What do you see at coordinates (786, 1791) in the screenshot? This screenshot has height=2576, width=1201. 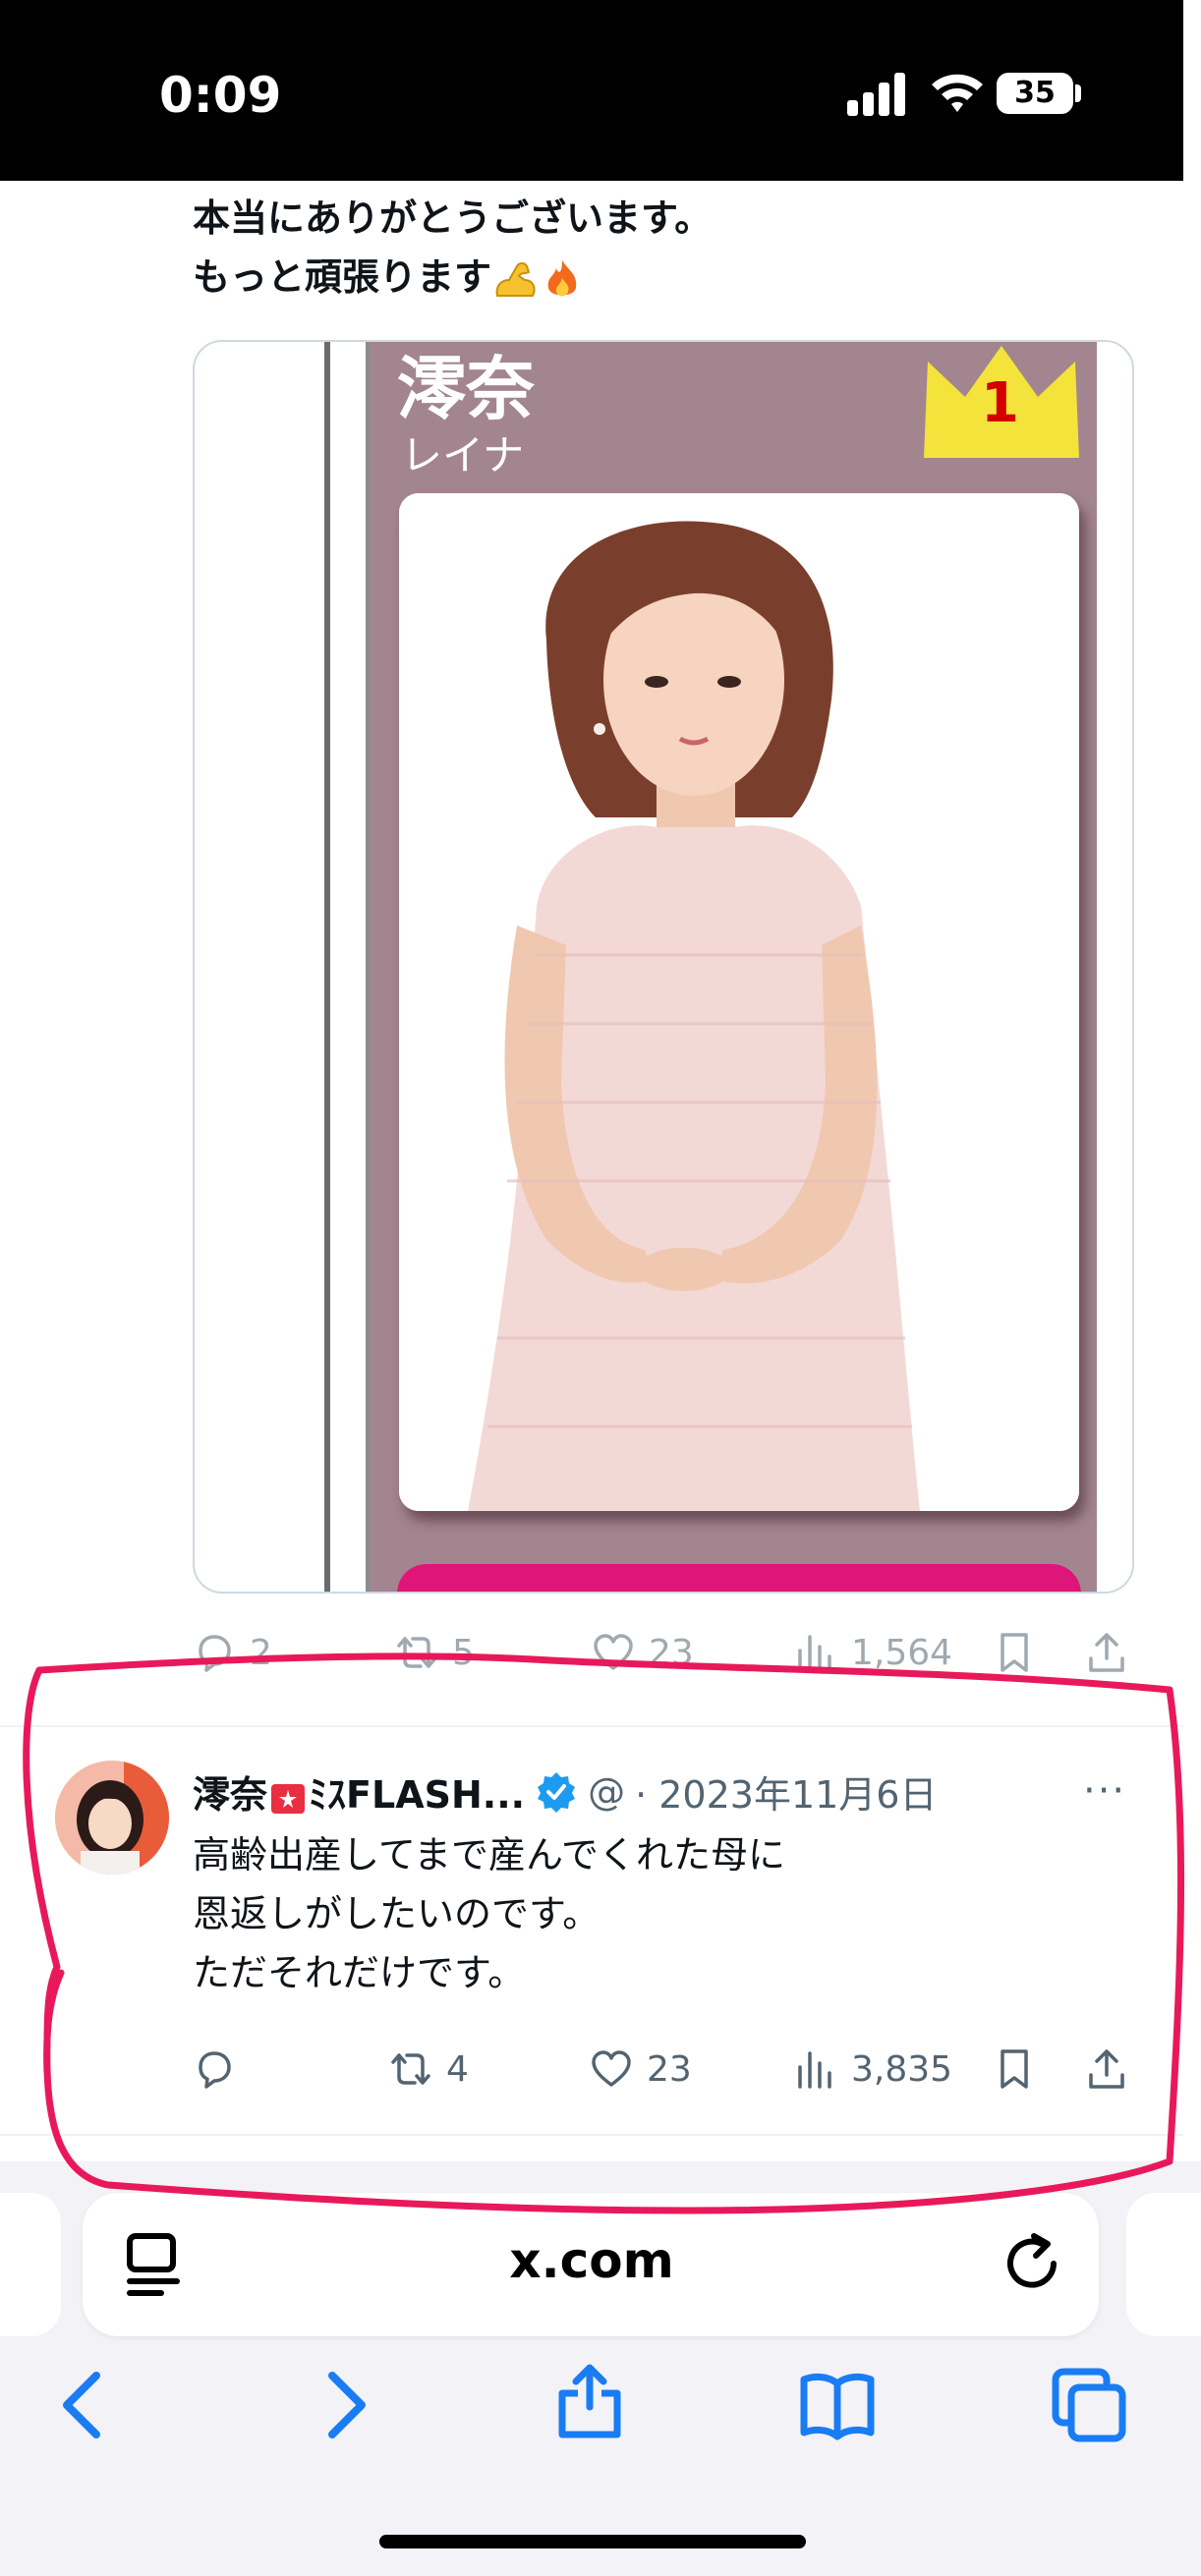 I see `tweet-date: · 2023年11月6日` at bounding box center [786, 1791].